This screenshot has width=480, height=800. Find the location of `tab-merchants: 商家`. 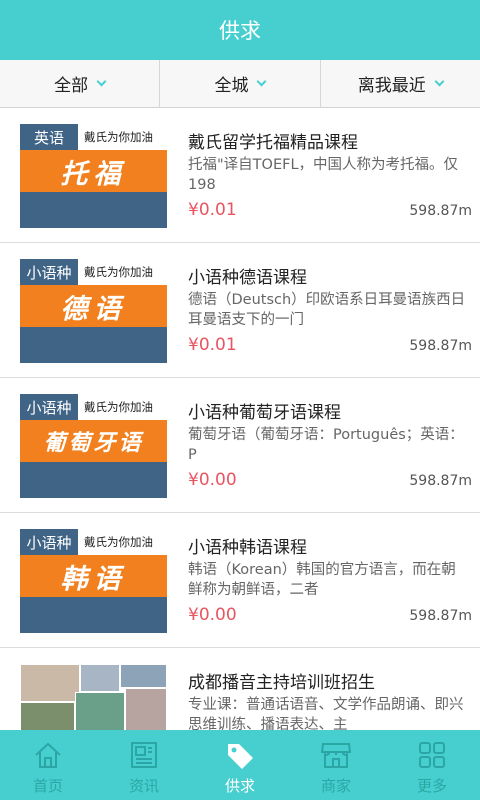

tab-merchants: 商家 is located at coordinates (336, 765).